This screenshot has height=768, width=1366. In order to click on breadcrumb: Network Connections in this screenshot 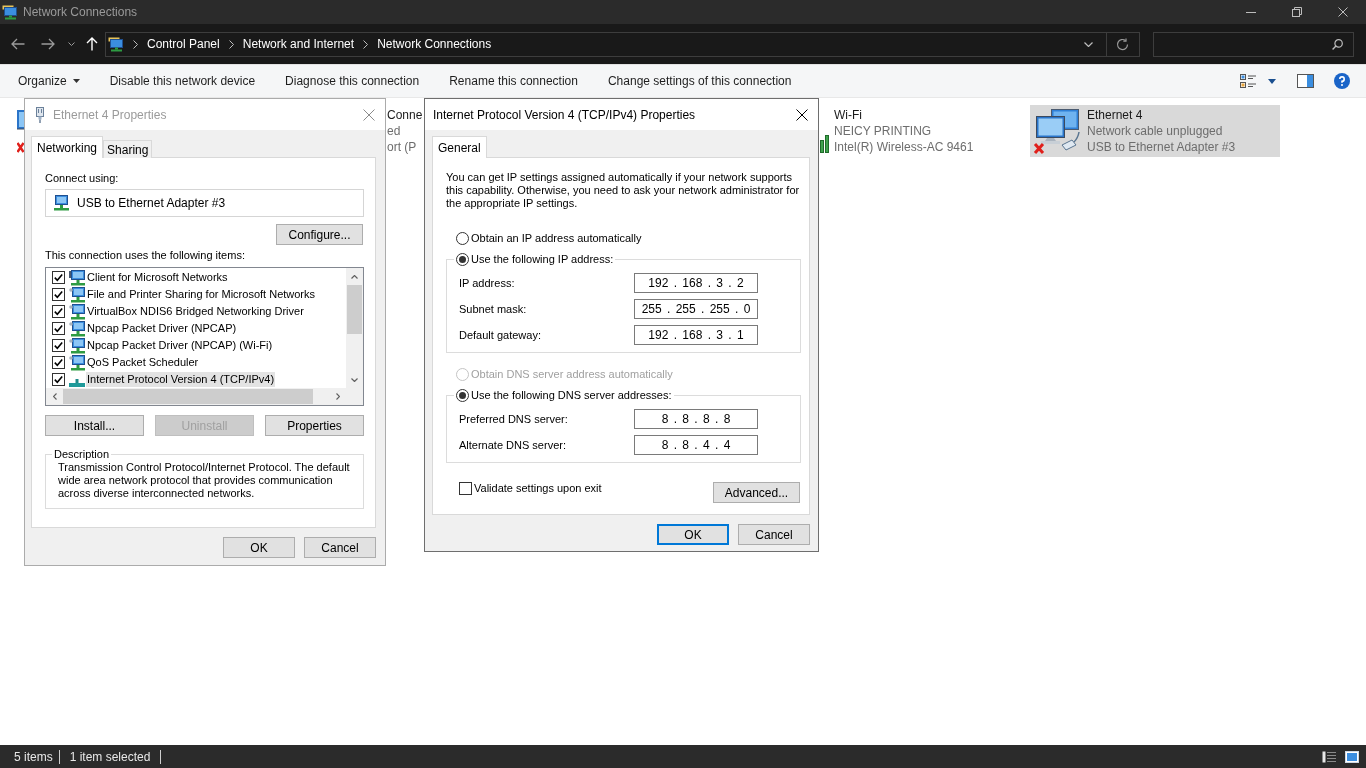, I will do `click(434, 44)`.